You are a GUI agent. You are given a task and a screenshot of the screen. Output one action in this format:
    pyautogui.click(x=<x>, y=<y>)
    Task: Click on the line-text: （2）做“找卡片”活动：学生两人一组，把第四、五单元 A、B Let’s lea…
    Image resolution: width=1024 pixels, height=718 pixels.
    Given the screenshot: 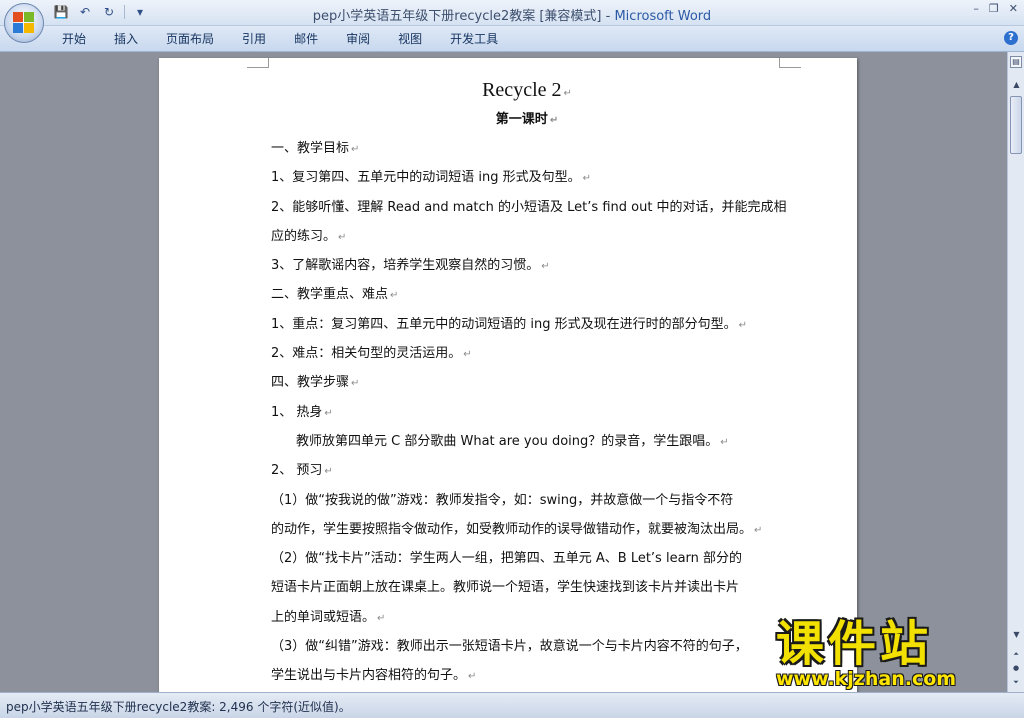 What is the action you would take?
    pyautogui.click(x=507, y=559)
    